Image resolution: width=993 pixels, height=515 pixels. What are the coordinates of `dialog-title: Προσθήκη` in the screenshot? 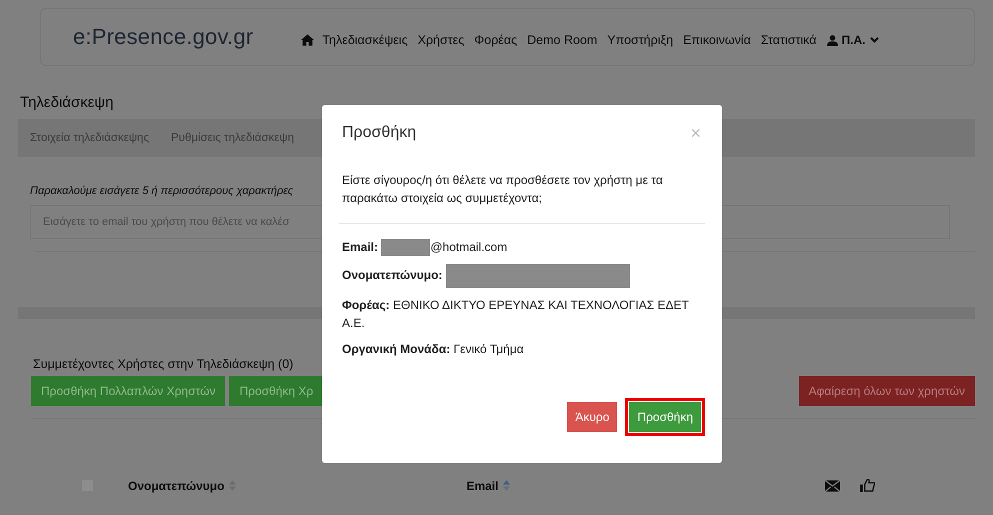 It's located at (379, 133).